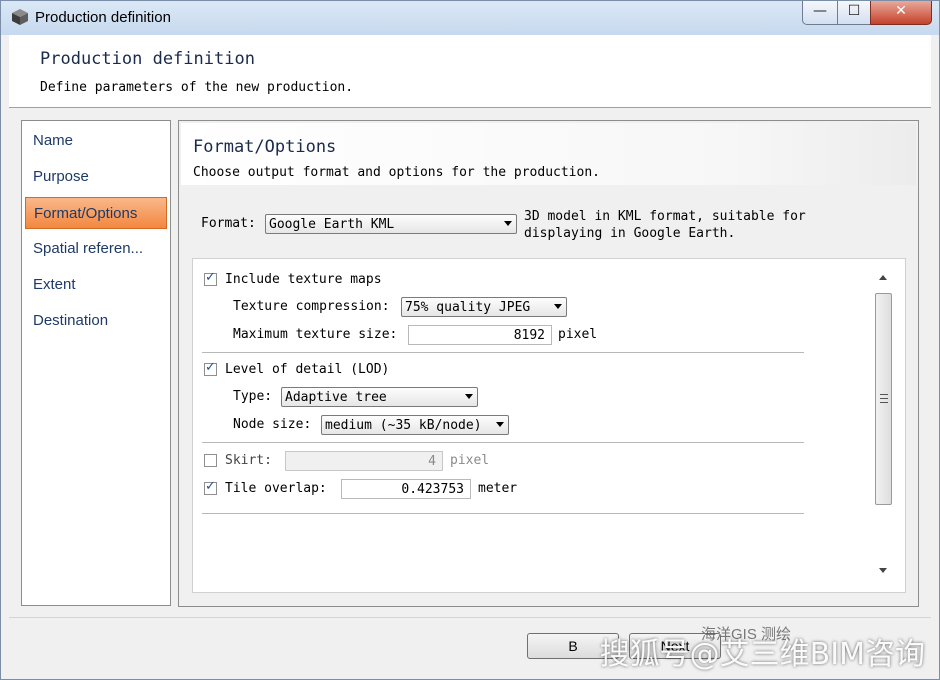  I want to click on node-size-select: medium (~35 kB/node), so click(415, 425).